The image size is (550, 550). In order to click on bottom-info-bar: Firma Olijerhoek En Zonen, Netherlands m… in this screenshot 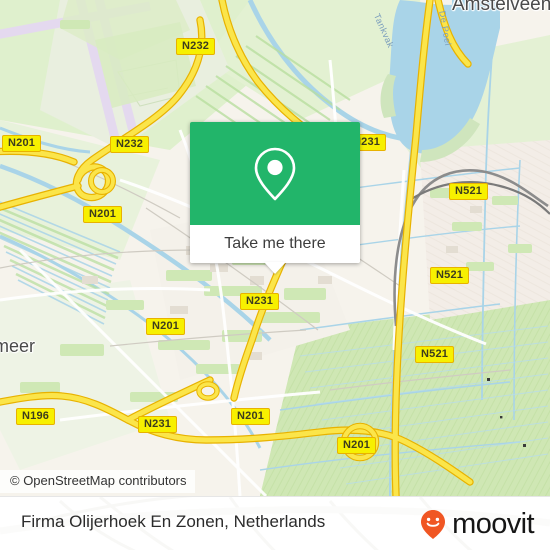, I will do `click(275, 523)`.